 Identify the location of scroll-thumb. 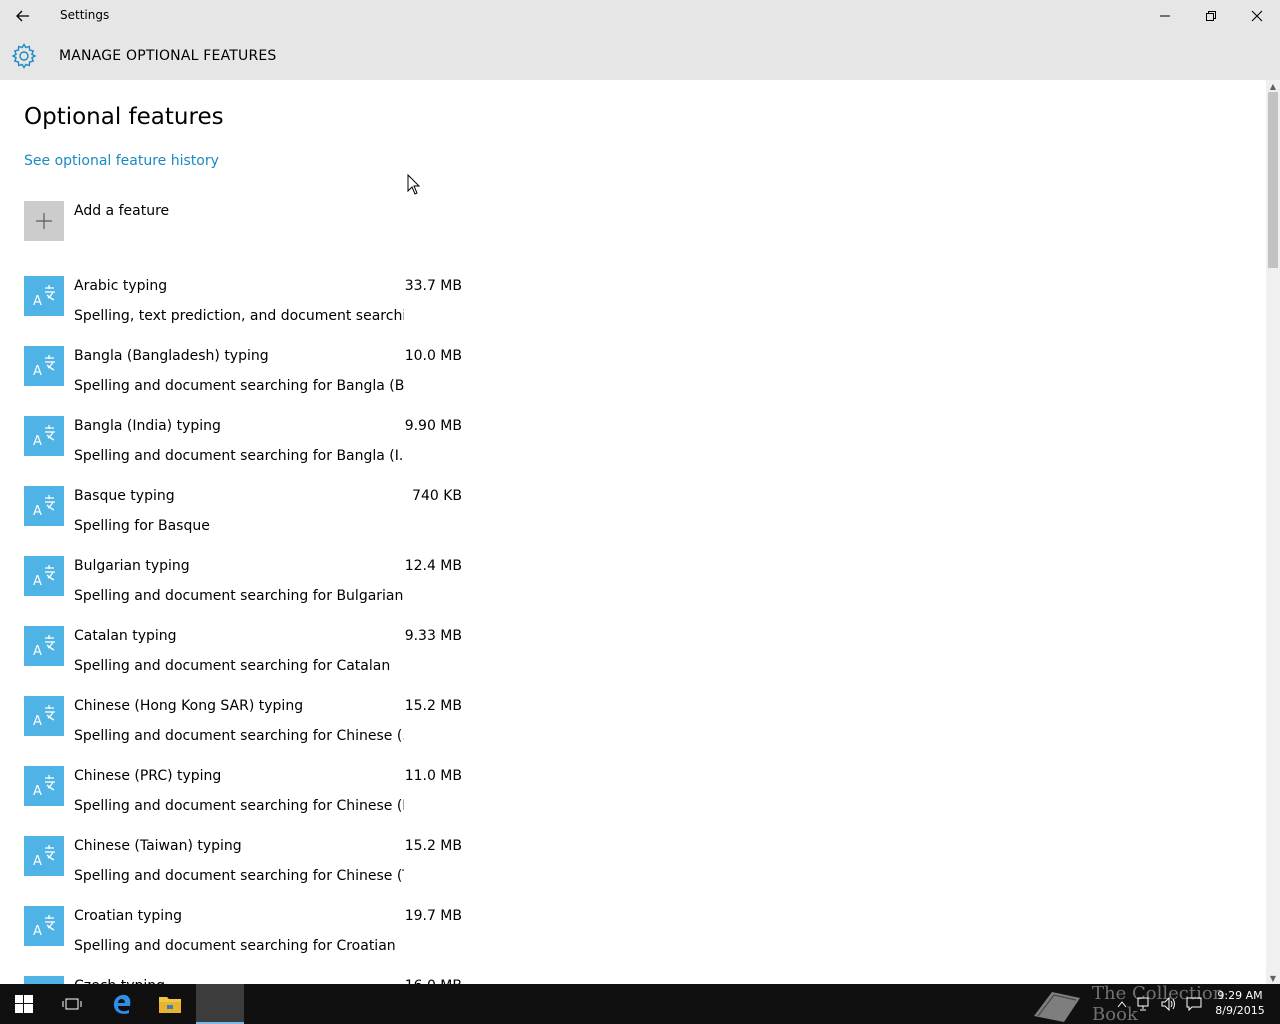
(1273, 180).